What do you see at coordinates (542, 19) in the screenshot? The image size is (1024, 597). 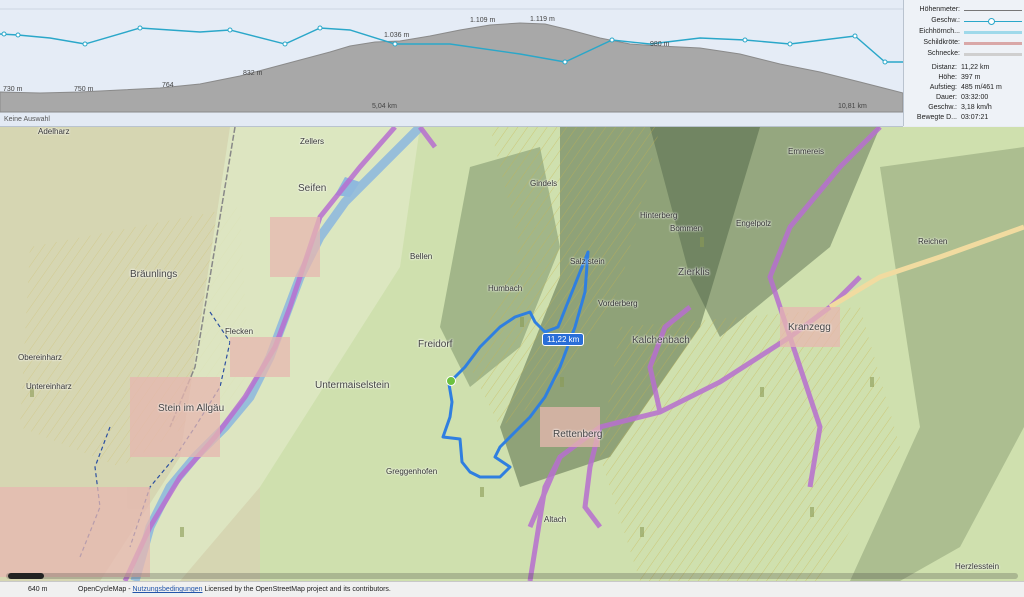 I see `elevation-tick-label: 1.119 m` at bounding box center [542, 19].